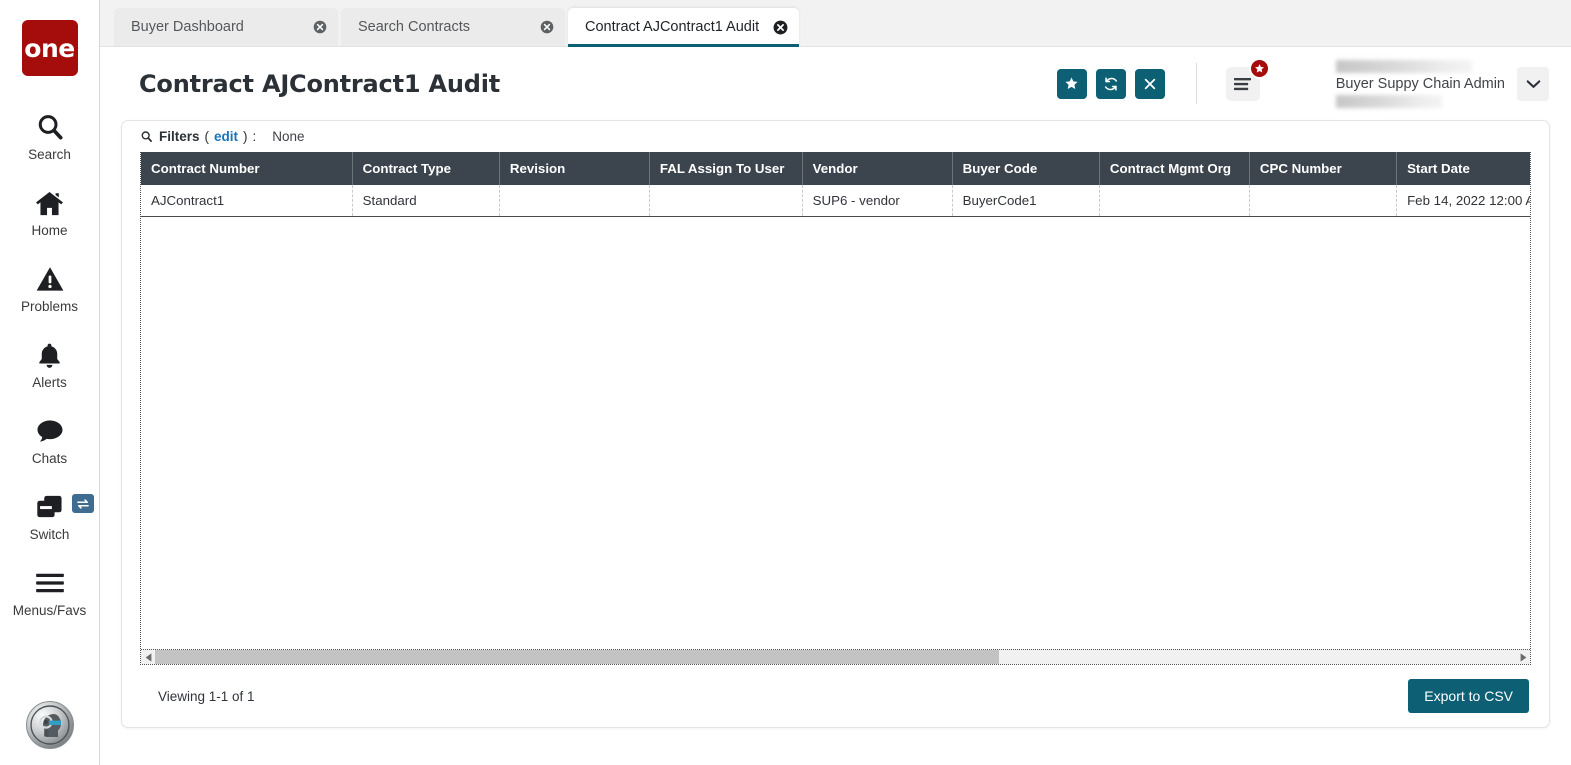 Image resolution: width=1571 pixels, height=765 pixels. What do you see at coordinates (577, 656) in the screenshot?
I see `scrollbar-thumb` at bounding box center [577, 656].